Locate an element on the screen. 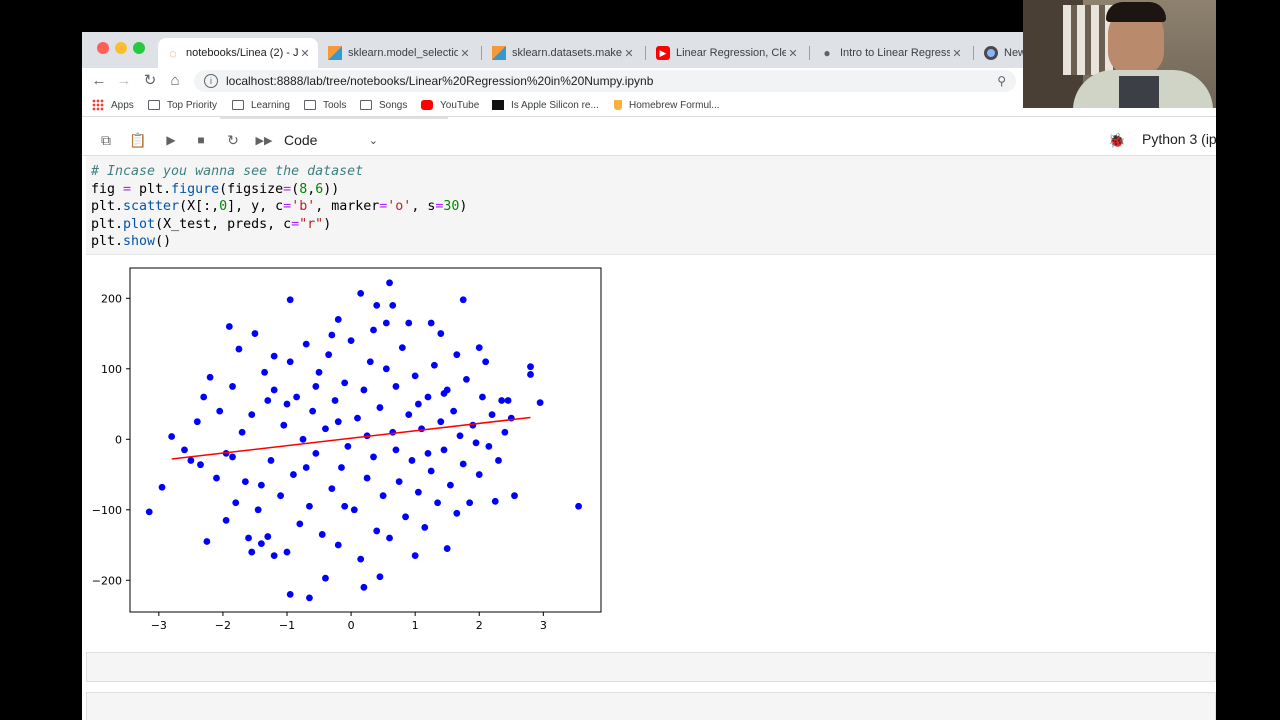  run-icon: ▶ is located at coordinates (171, 140).